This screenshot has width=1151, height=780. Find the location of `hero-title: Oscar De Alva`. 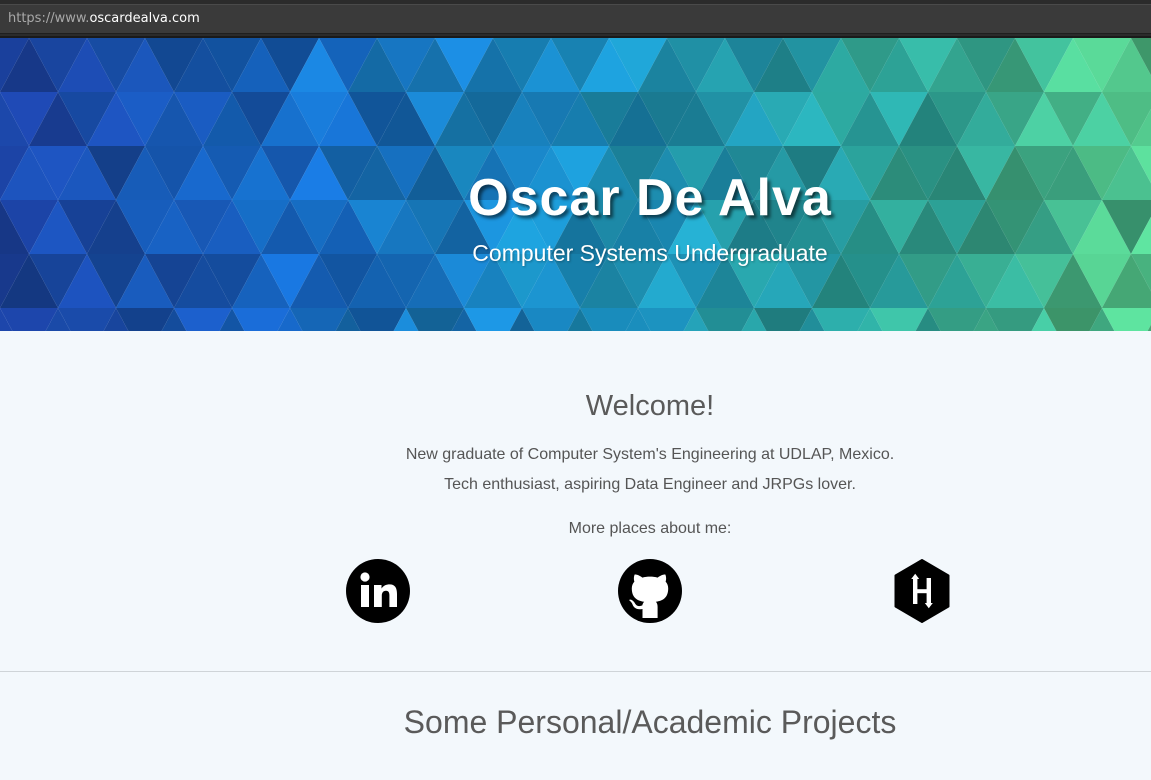

hero-title: Oscar De Alva is located at coordinates (650, 198).